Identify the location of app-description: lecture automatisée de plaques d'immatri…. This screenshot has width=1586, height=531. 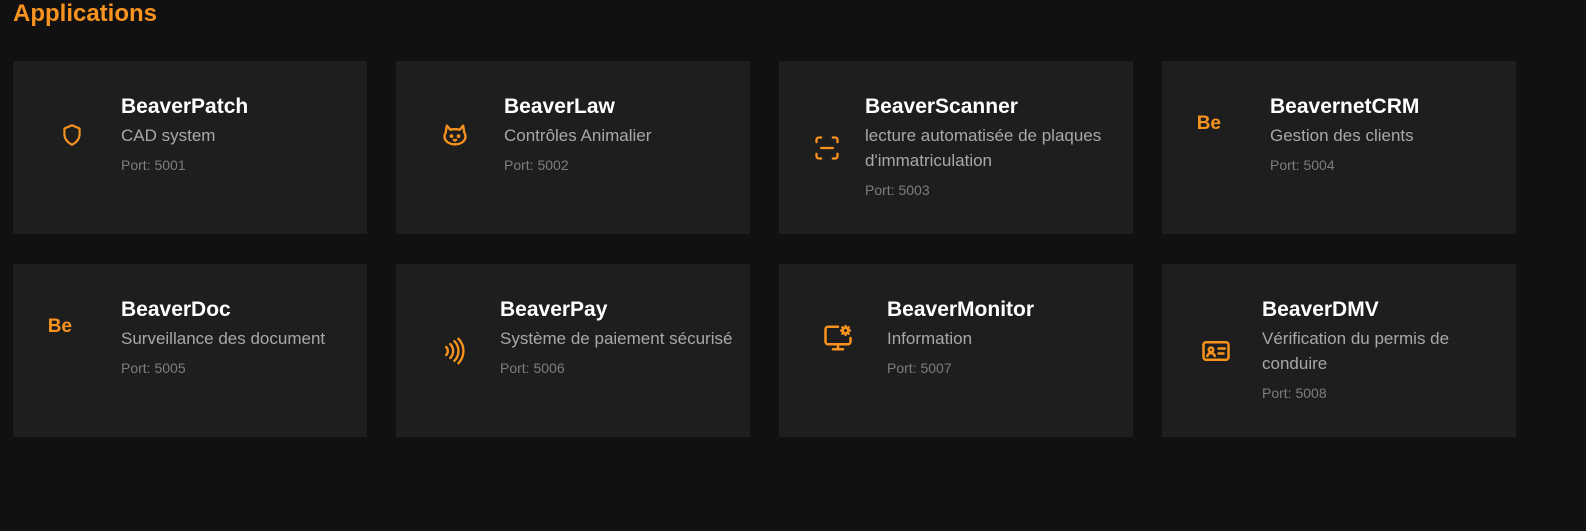
(983, 148).